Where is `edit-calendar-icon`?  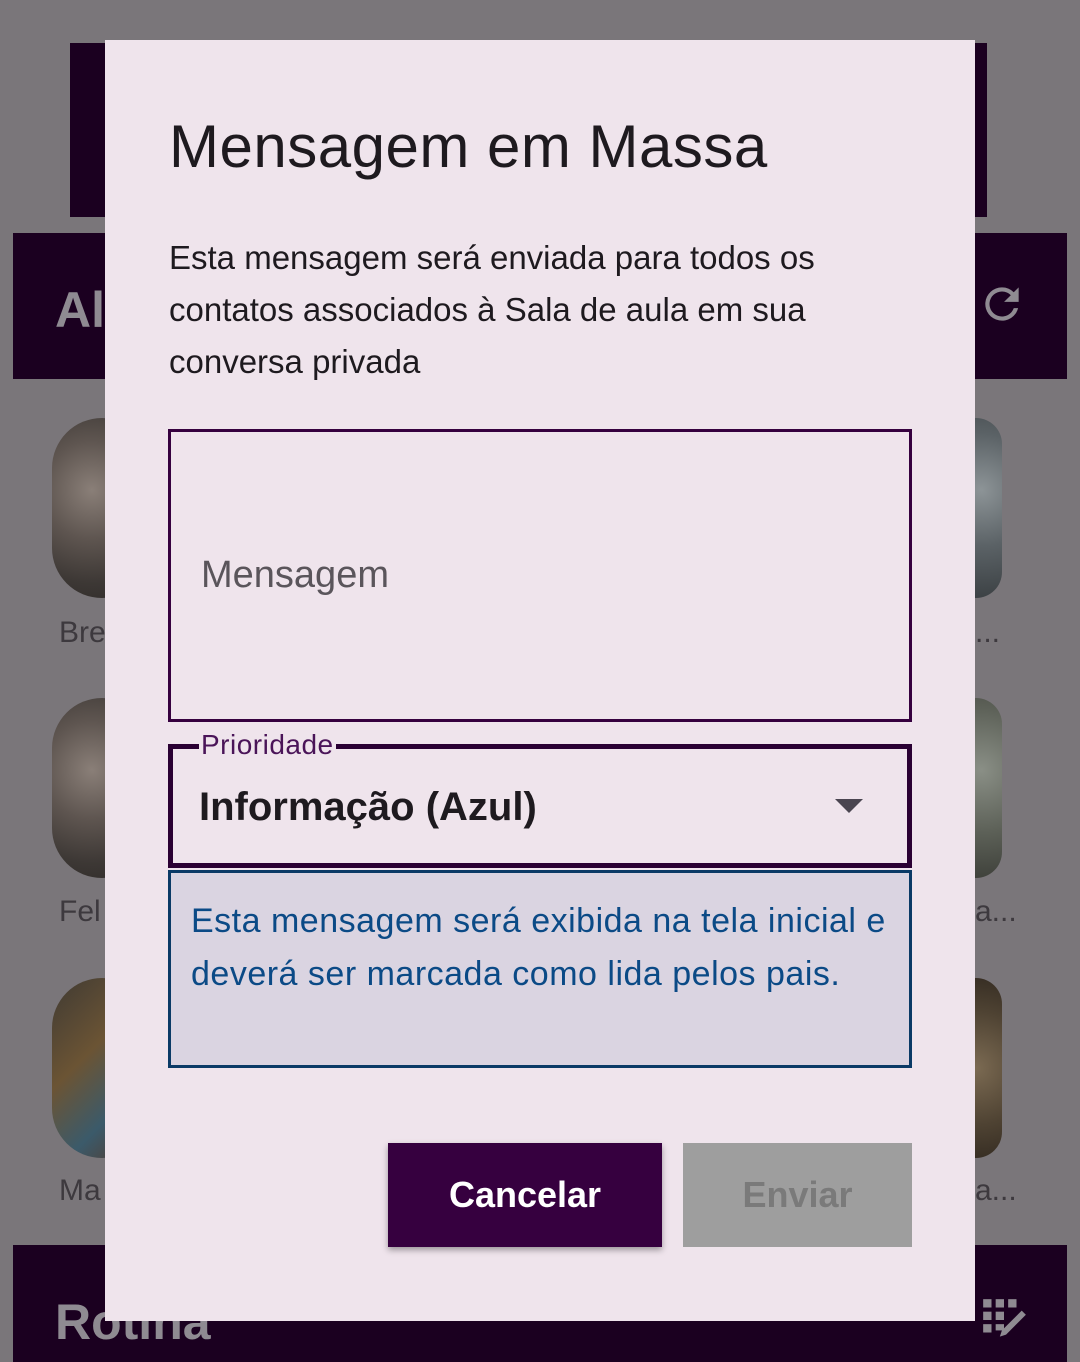 edit-calendar-icon is located at coordinates (1004, 1320).